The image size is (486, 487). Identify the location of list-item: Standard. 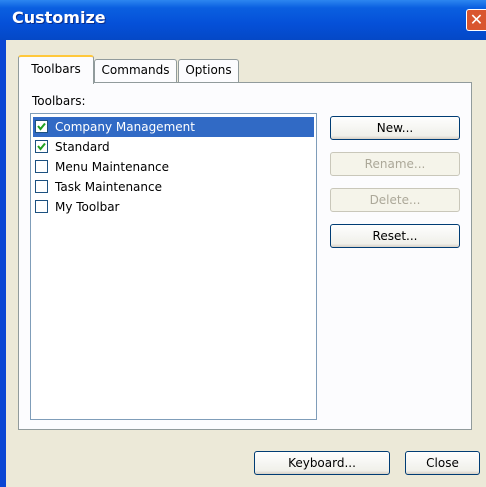
(173, 147).